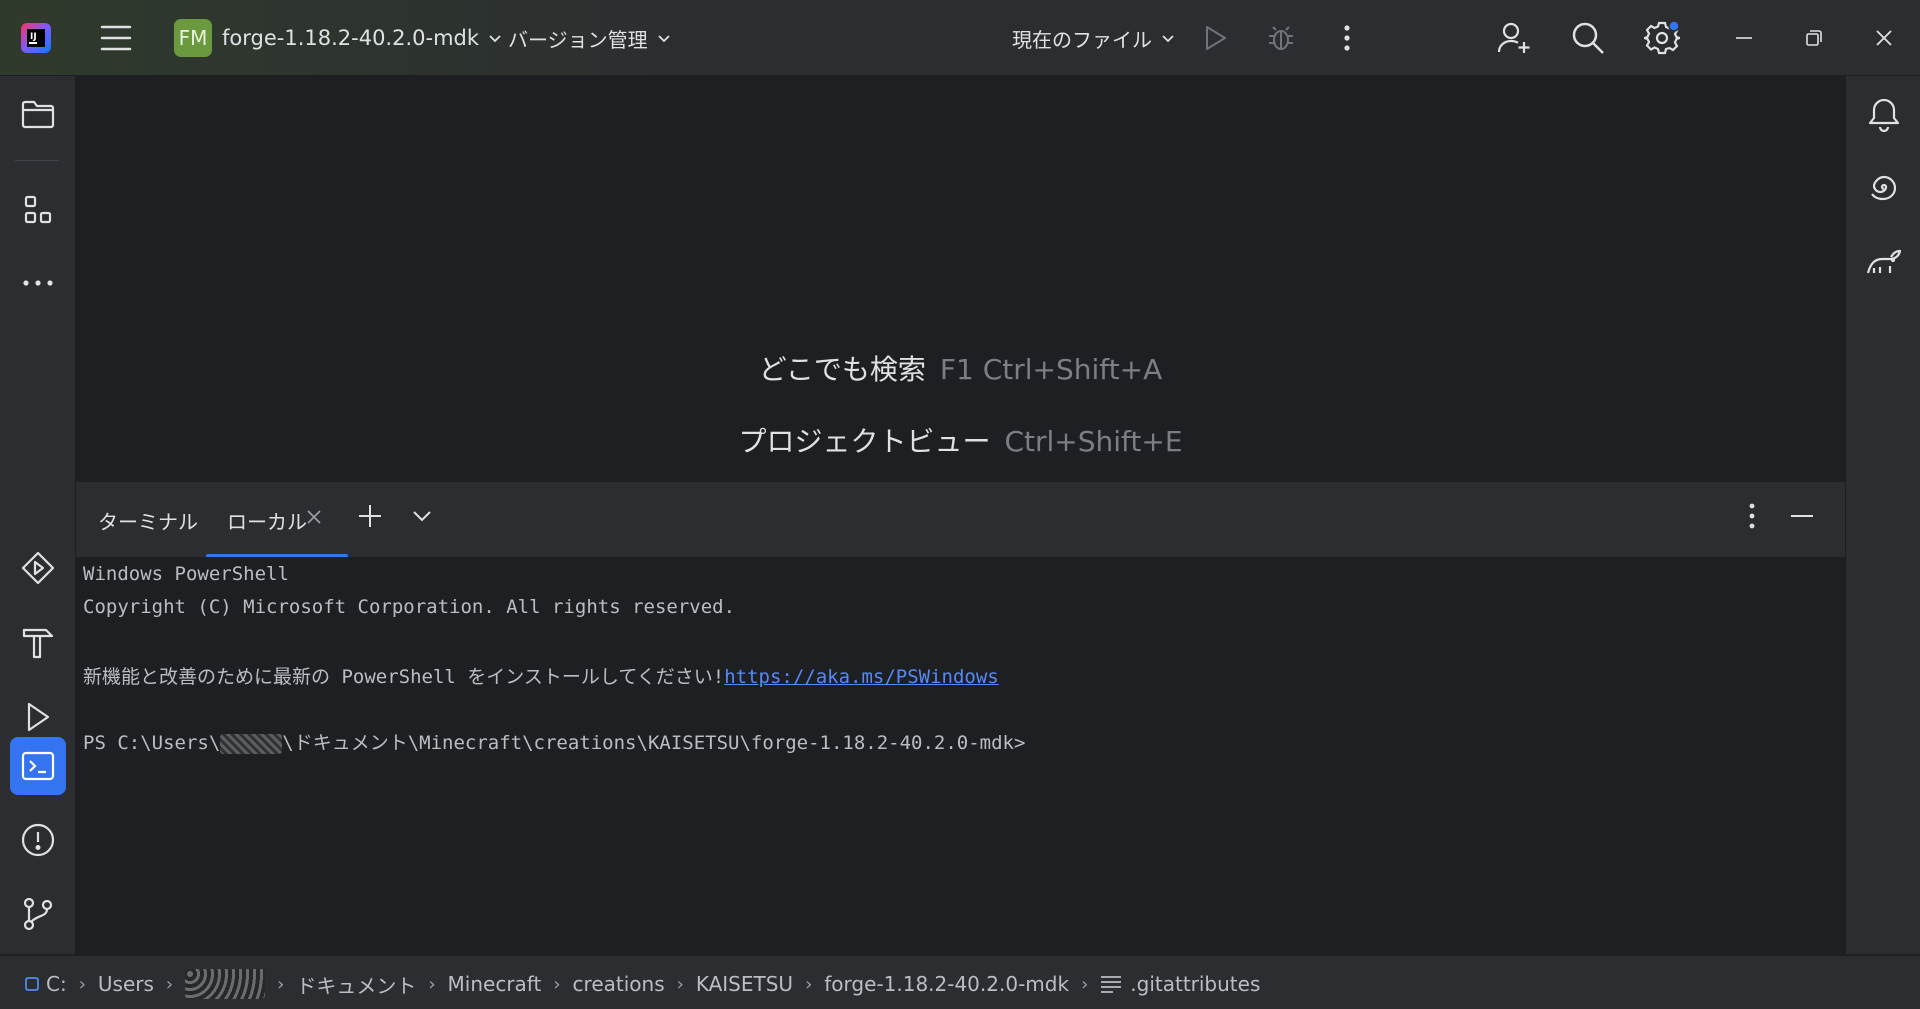 This screenshot has width=1920, height=1009. I want to click on terminal-line: Windows PowerShell, so click(186, 574).